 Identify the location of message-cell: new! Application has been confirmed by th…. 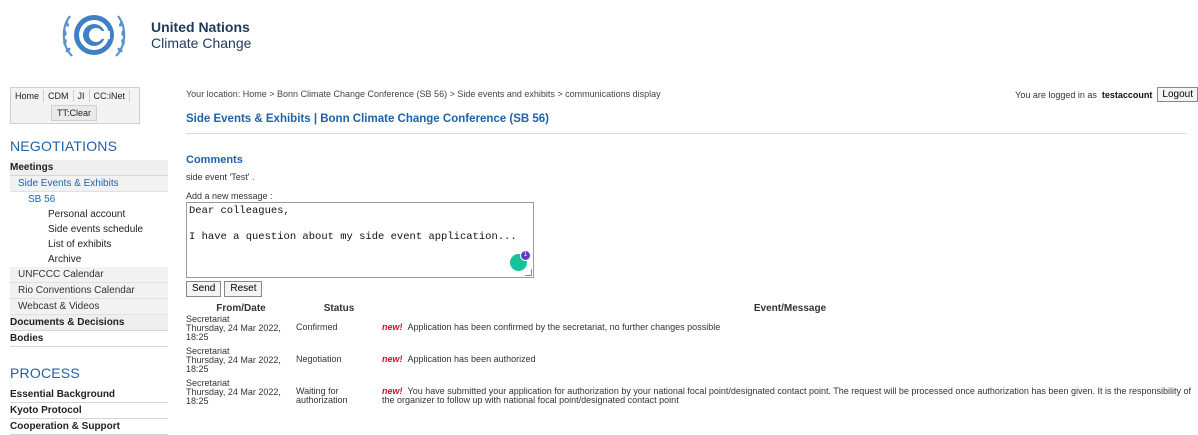
(790, 331).